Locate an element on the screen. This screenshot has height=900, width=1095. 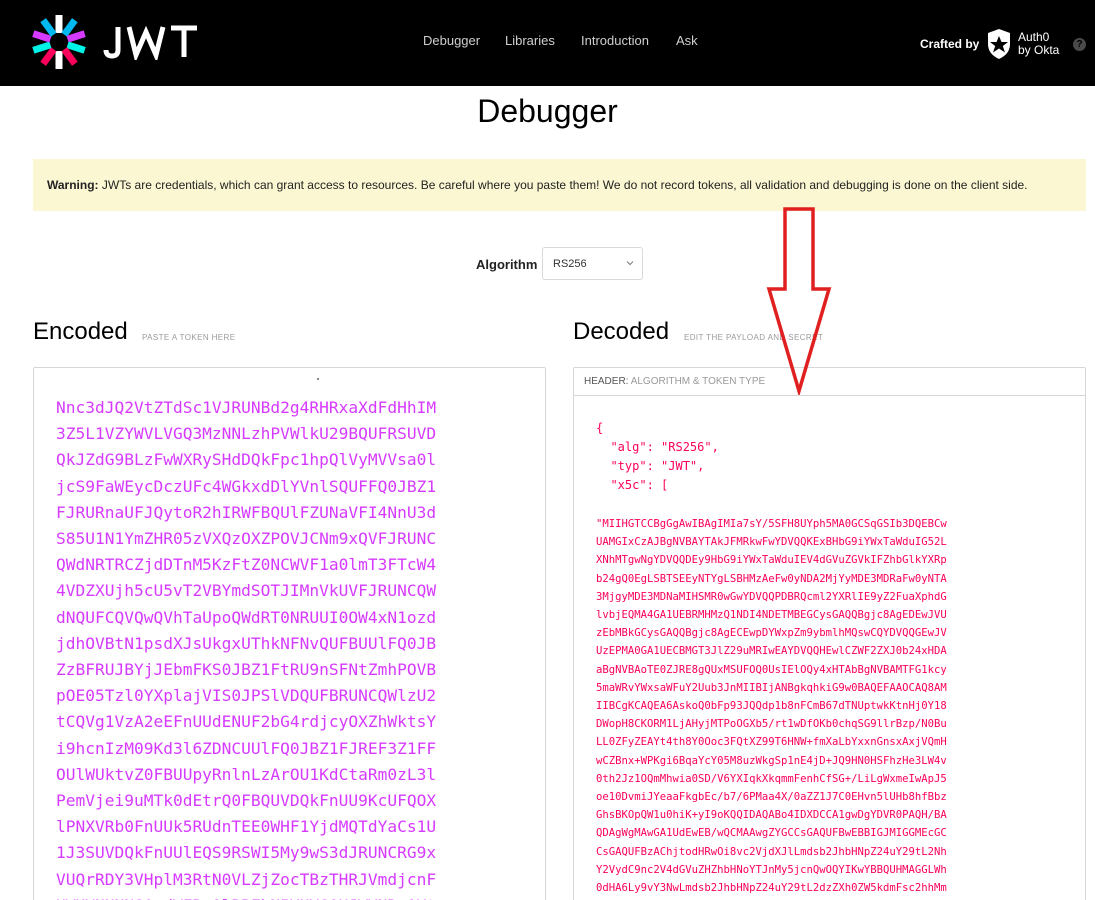
red-down-arrow-annotation is located at coordinates (799, 301).